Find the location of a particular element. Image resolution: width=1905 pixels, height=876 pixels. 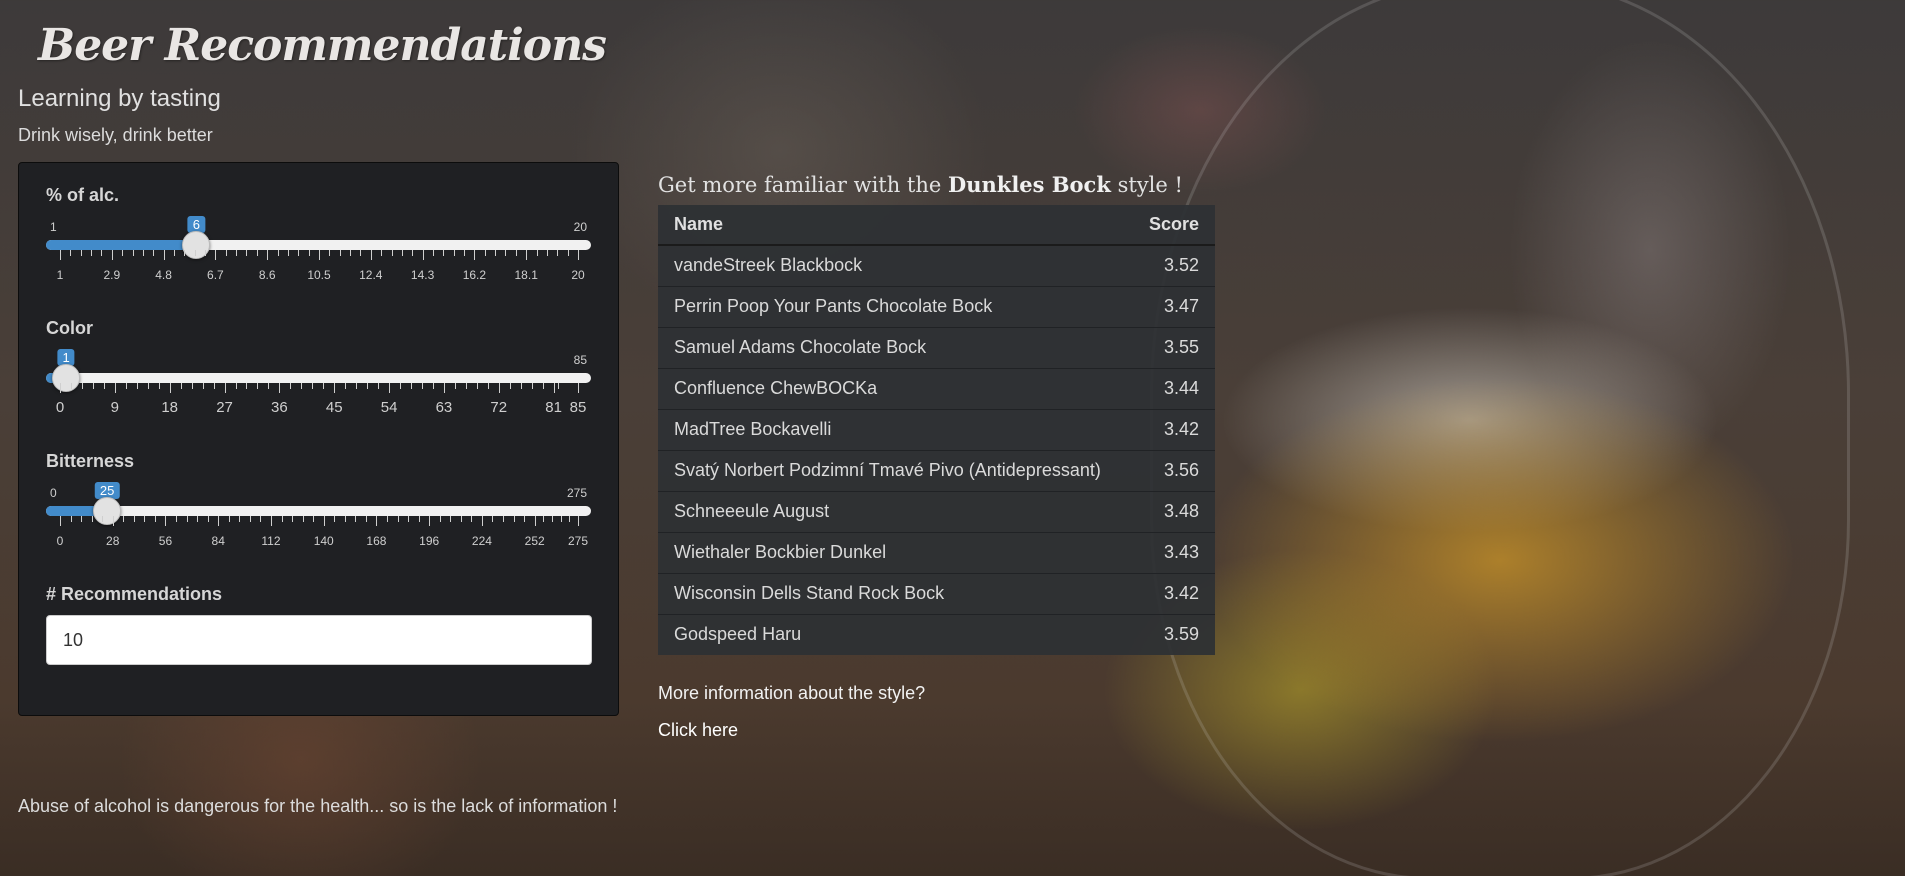

table-row: vandeStreek Blackbock 3.52 is located at coordinates (936, 265).